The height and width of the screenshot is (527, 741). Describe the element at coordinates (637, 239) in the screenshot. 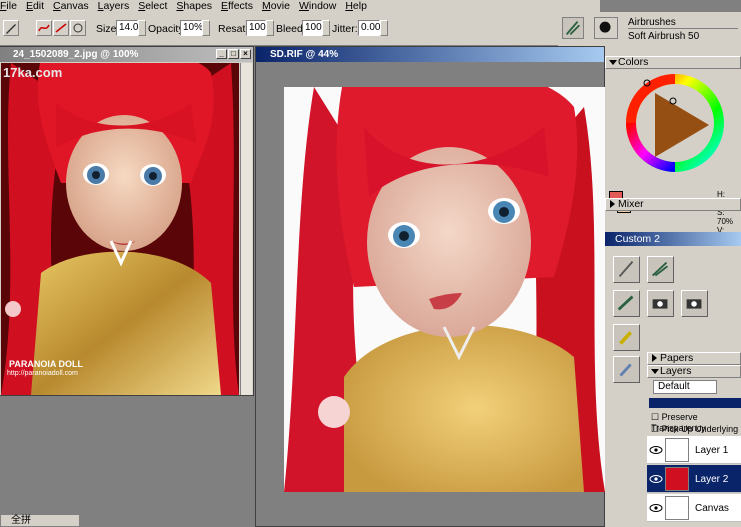

I see `custom-palette-title: Custom 2` at that location.